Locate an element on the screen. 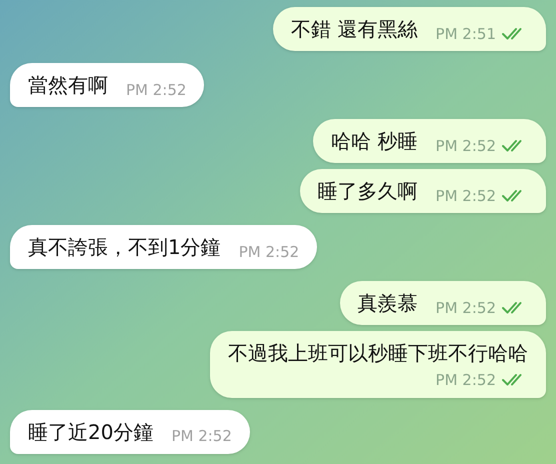 This screenshot has height=464, width=556. message-text: 當然有啊 is located at coordinates (68, 85).